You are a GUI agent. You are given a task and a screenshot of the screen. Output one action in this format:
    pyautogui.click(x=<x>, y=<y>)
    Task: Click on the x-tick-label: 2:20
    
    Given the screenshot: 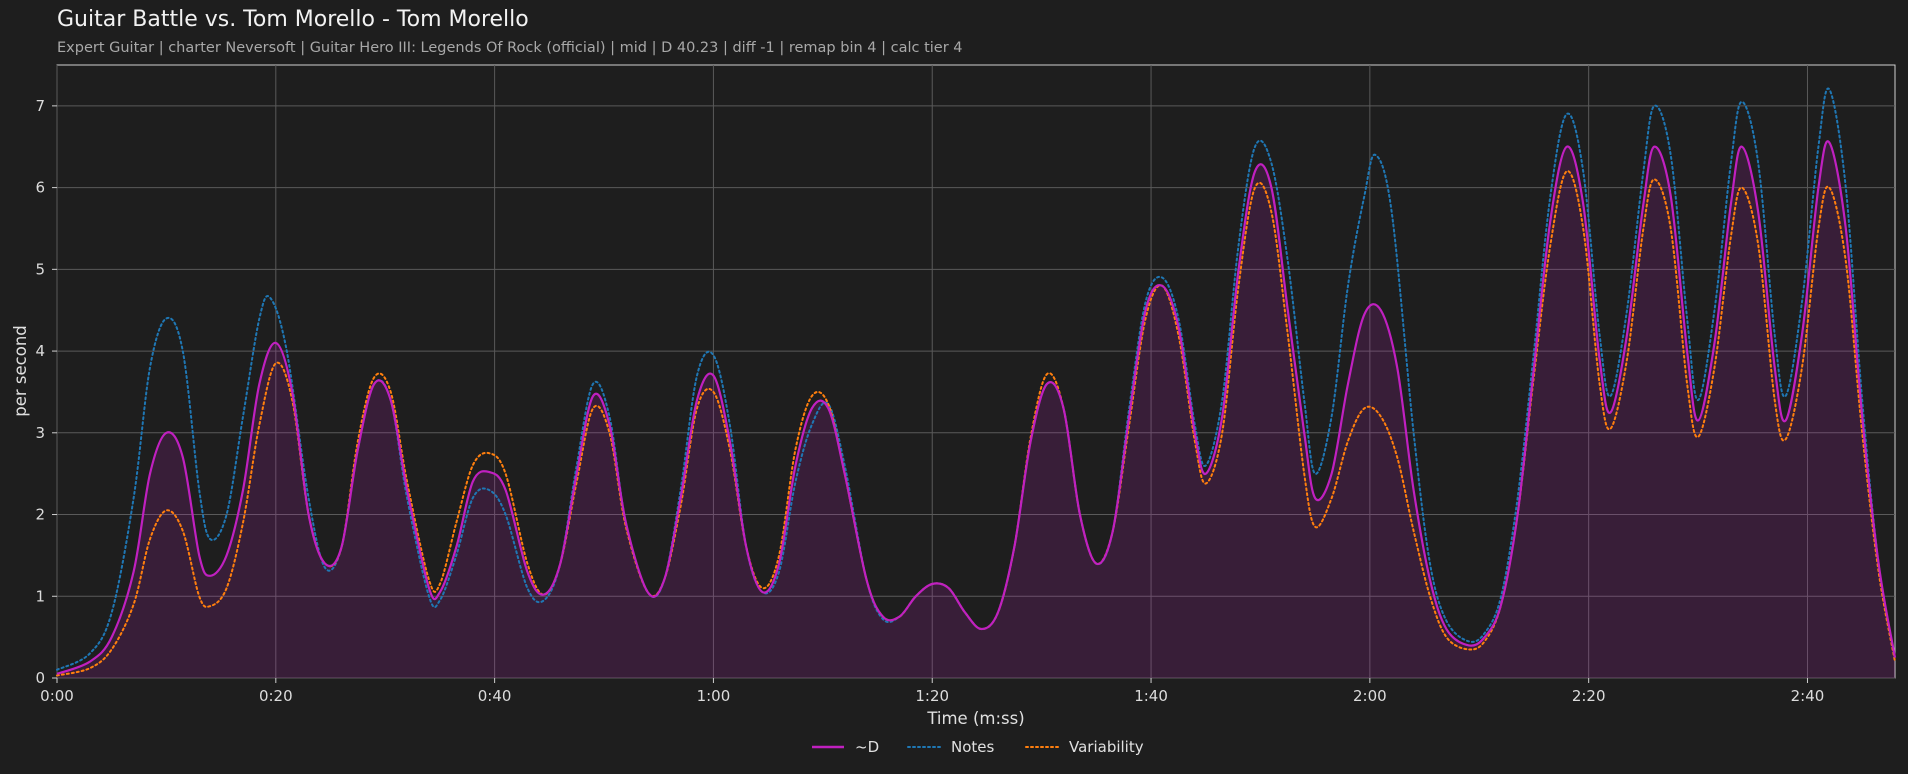 What is the action you would take?
    pyautogui.click(x=1589, y=696)
    